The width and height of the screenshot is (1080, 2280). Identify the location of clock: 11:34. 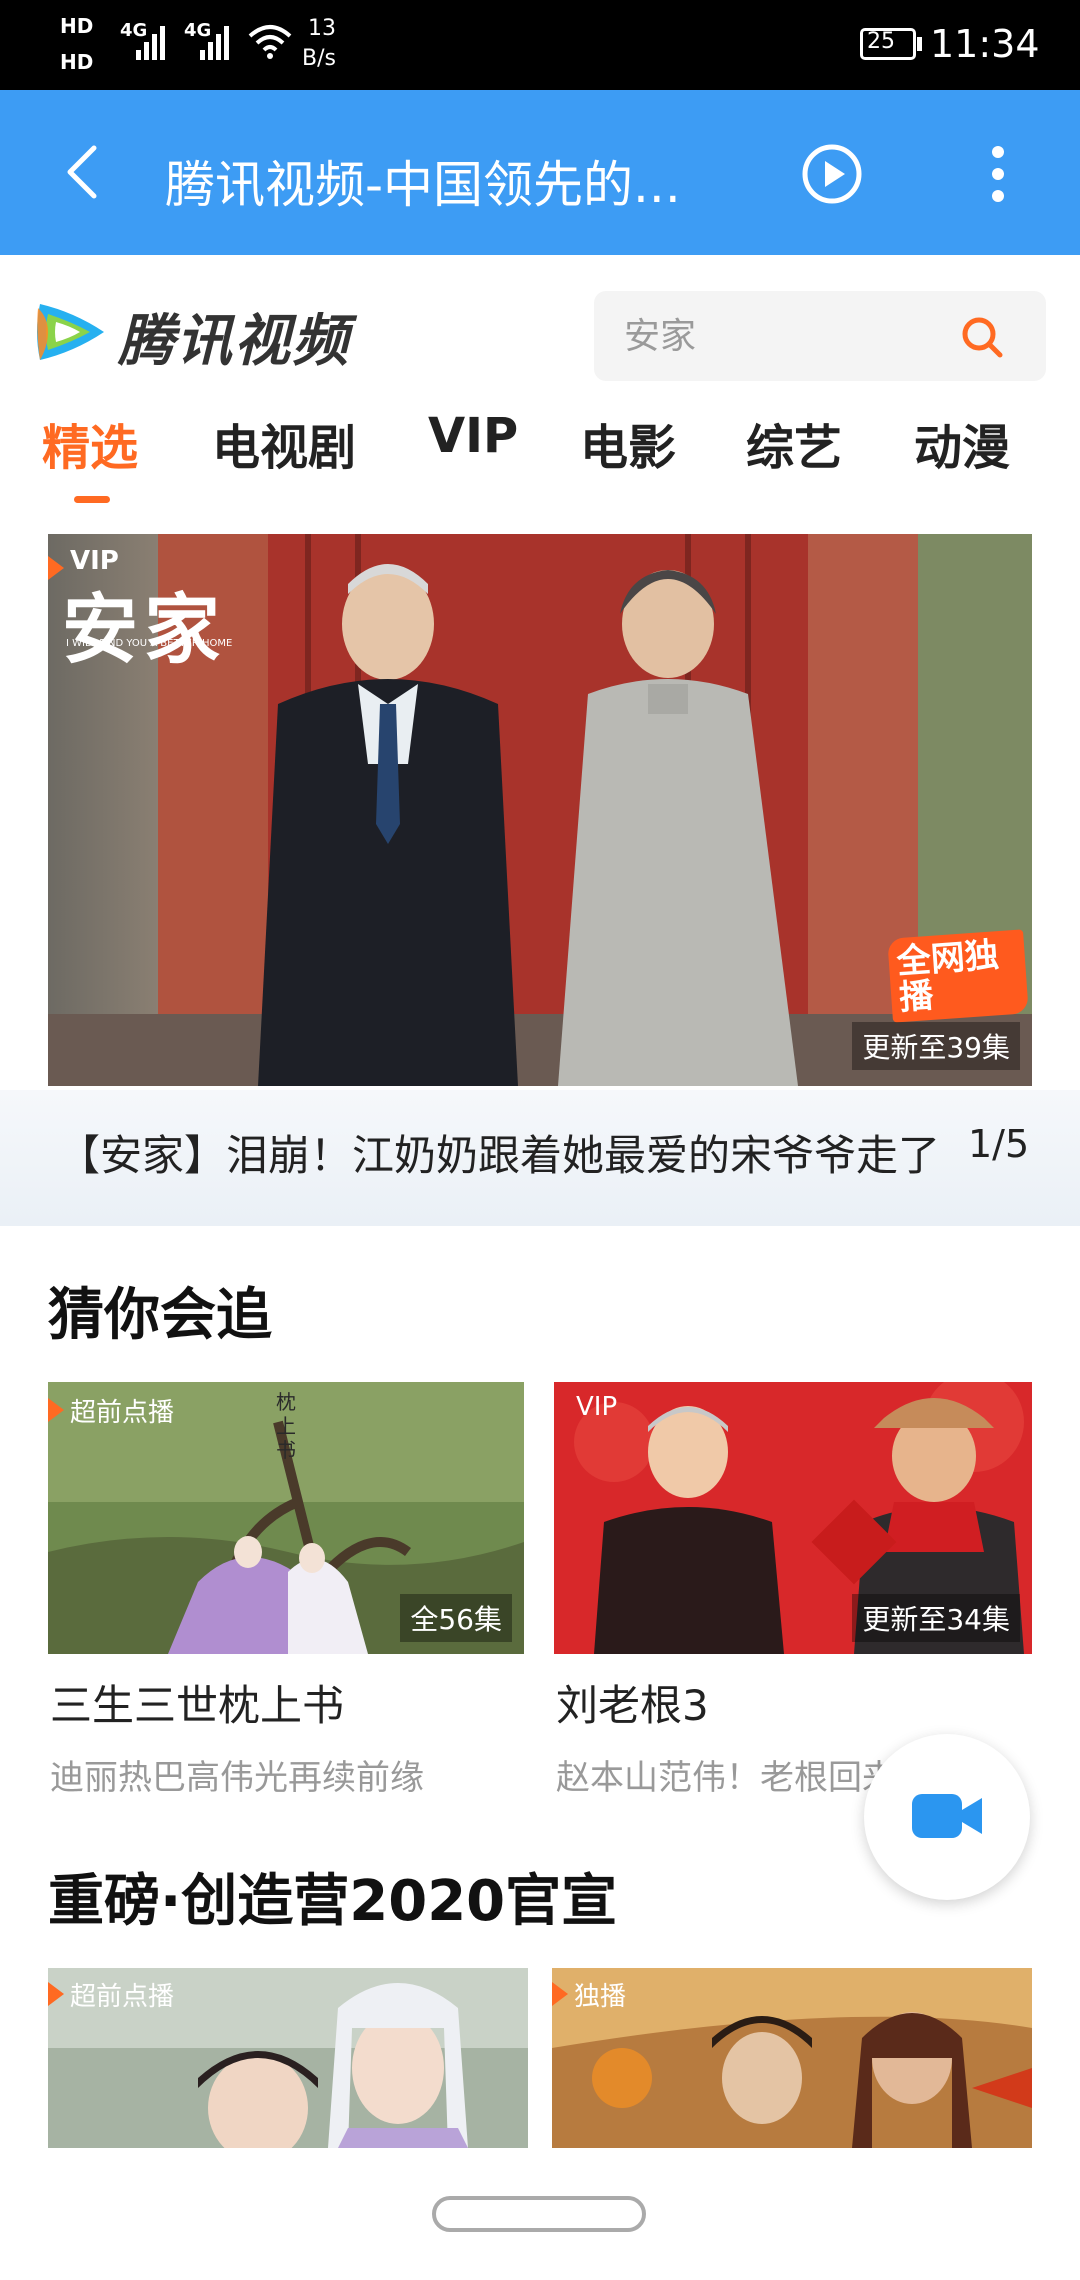
(985, 44).